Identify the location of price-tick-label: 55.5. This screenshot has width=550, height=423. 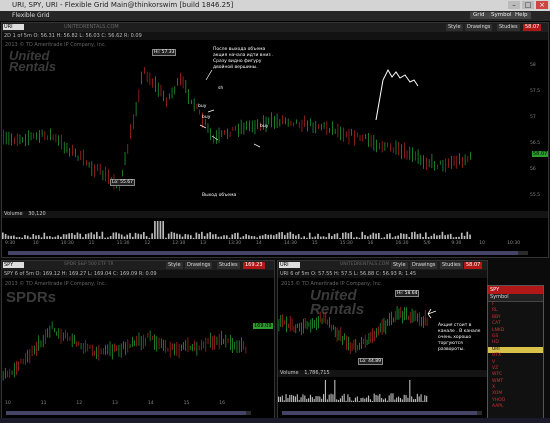
(535, 195).